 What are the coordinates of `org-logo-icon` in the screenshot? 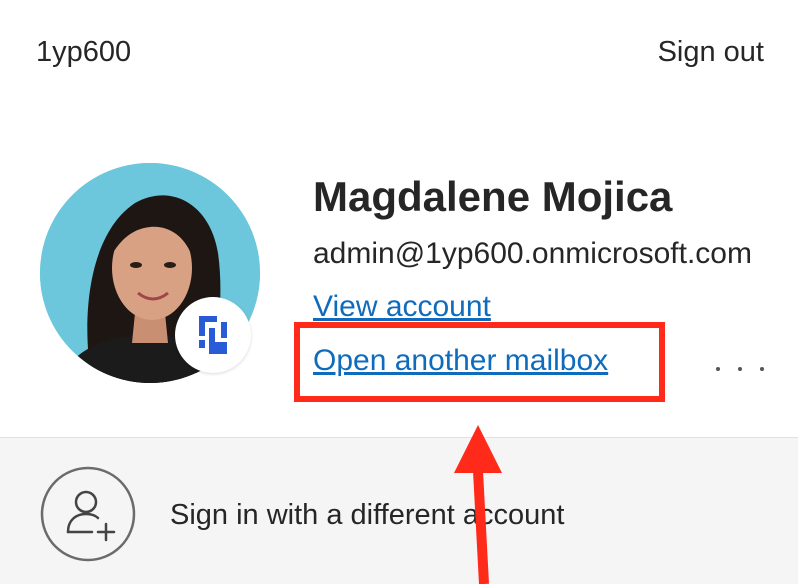 It's located at (213, 335).